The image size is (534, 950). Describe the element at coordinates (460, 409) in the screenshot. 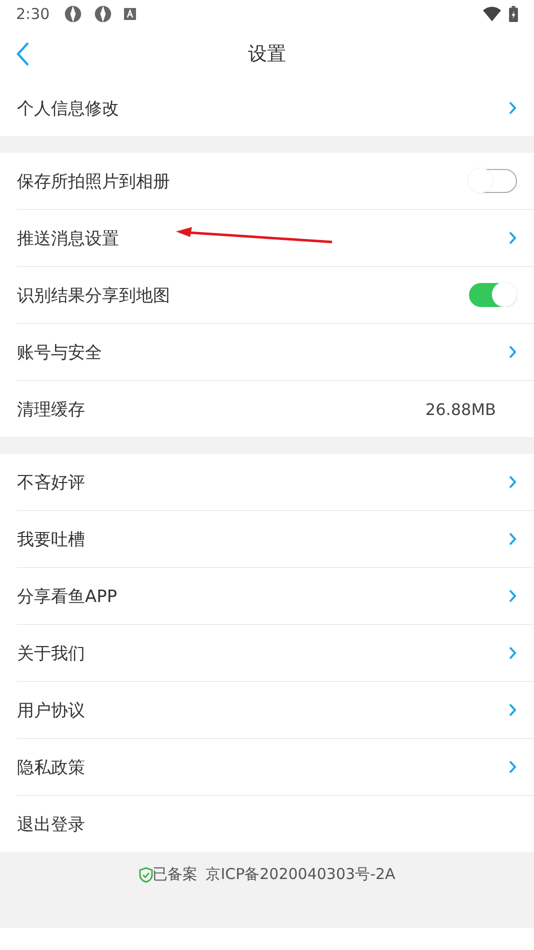

I see `cache-size: 26.88MB` at that location.